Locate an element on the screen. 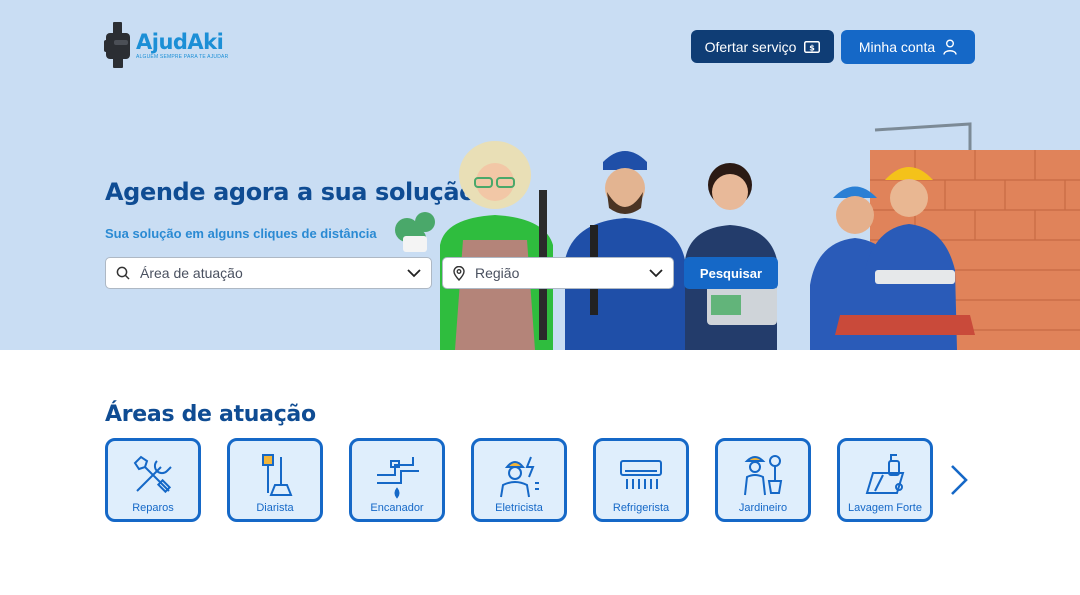  logo-hand-icon is located at coordinates (117, 45).